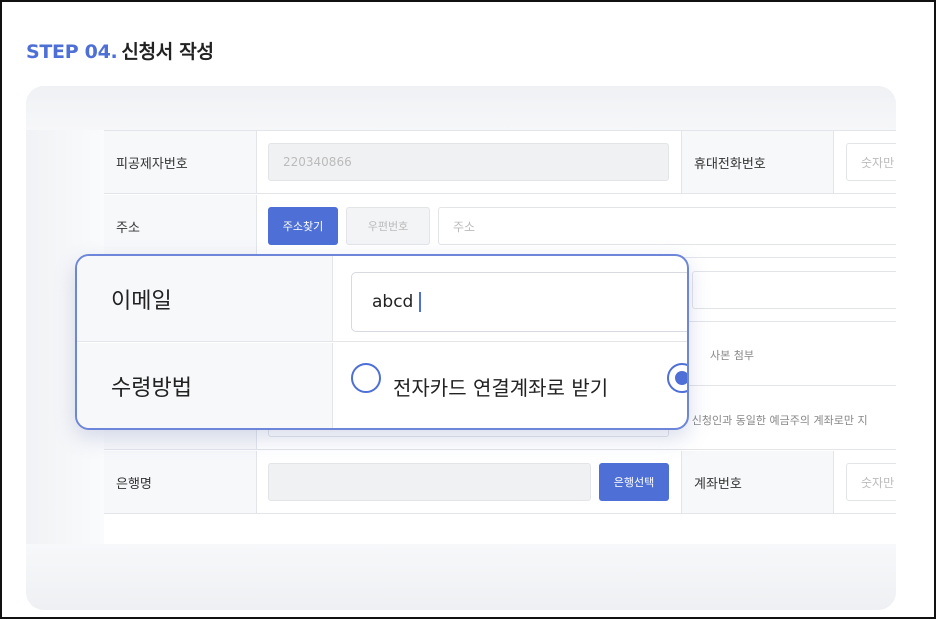 This screenshot has width=936, height=619. I want to click on page-title: STEP 04. 신청서 작성, so click(120, 50).